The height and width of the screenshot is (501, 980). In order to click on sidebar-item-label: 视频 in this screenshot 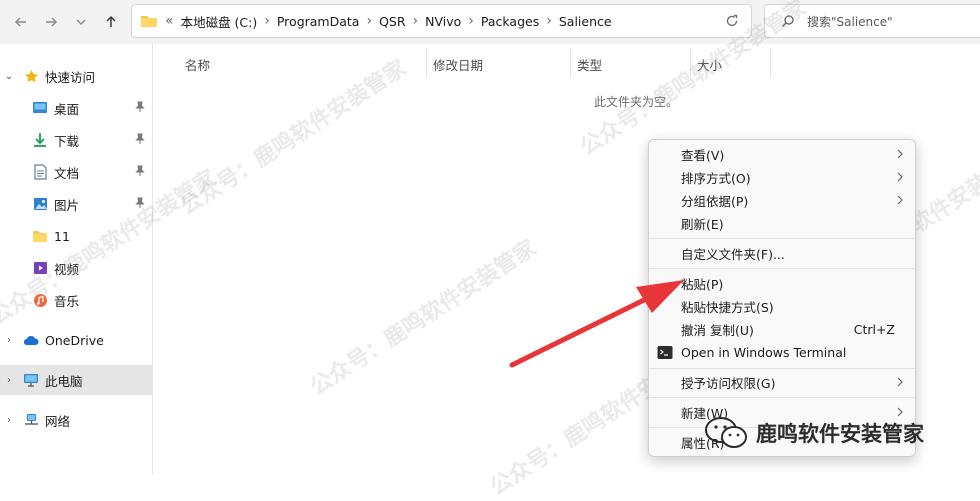, I will do `click(67, 269)`.